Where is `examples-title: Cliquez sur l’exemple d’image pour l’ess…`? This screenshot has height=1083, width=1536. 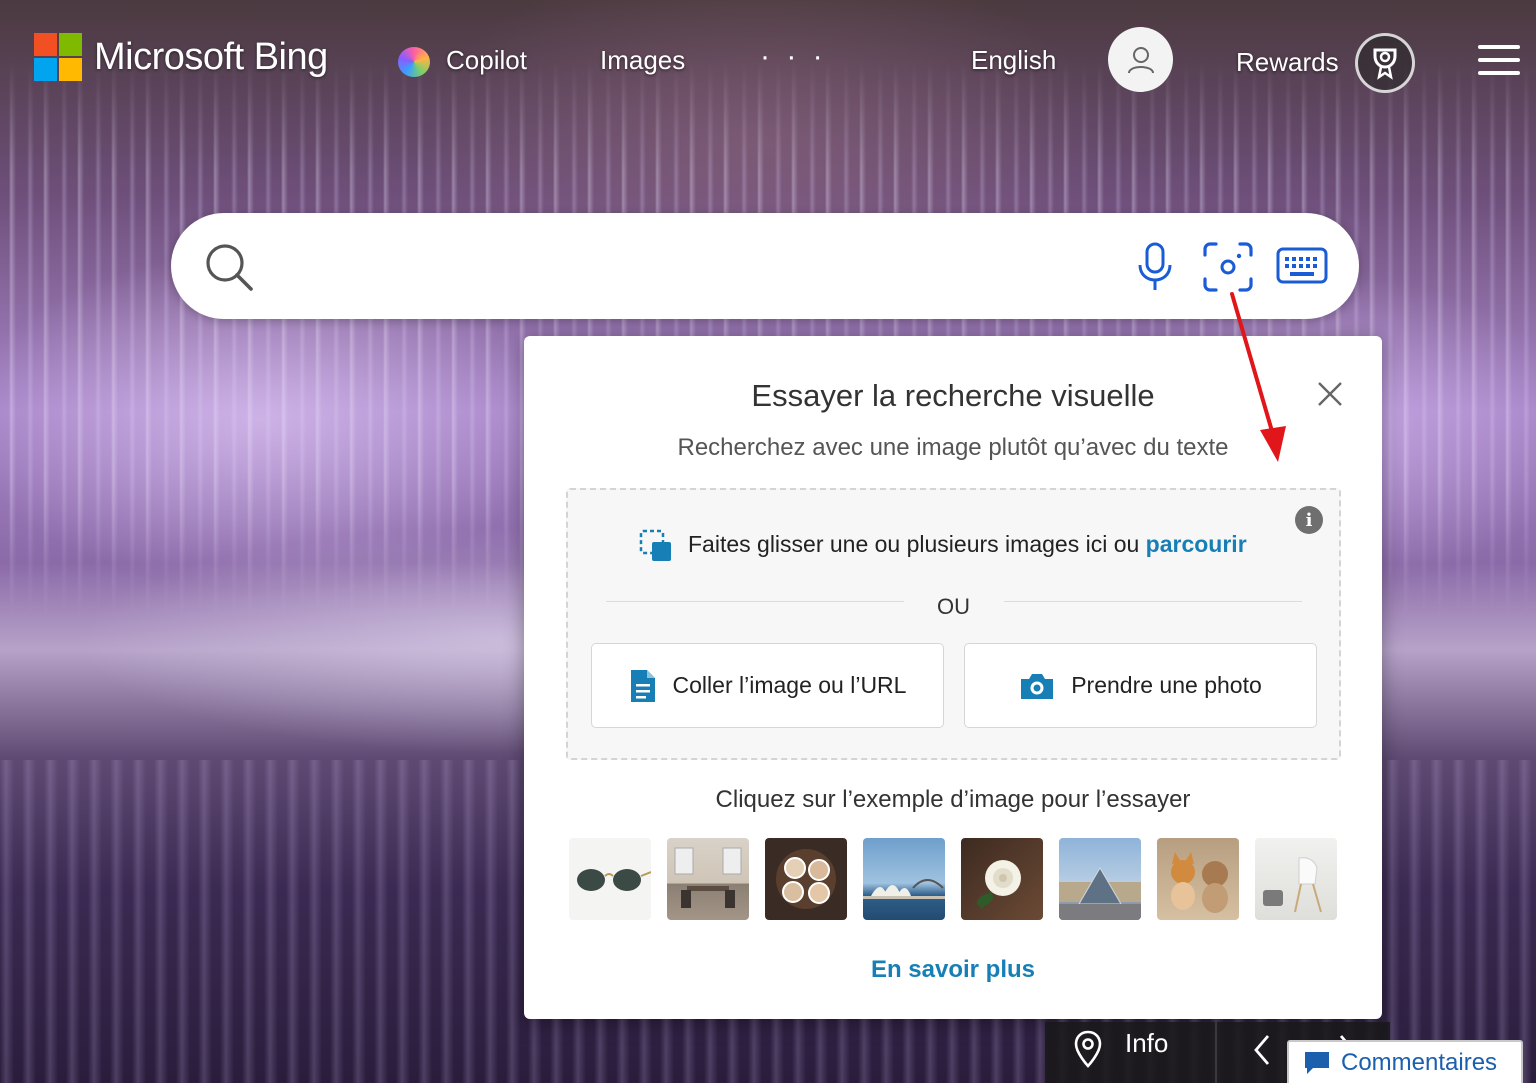
examples-title: Cliquez sur l’exemple d’image pour l’ess… is located at coordinates (953, 799).